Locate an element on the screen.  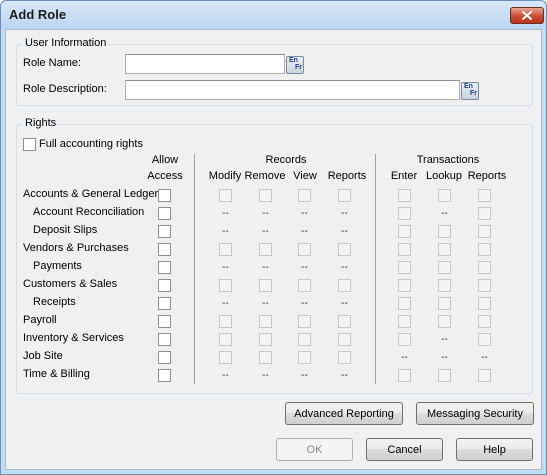
cancel-button: Cancel is located at coordinates (404, 449).